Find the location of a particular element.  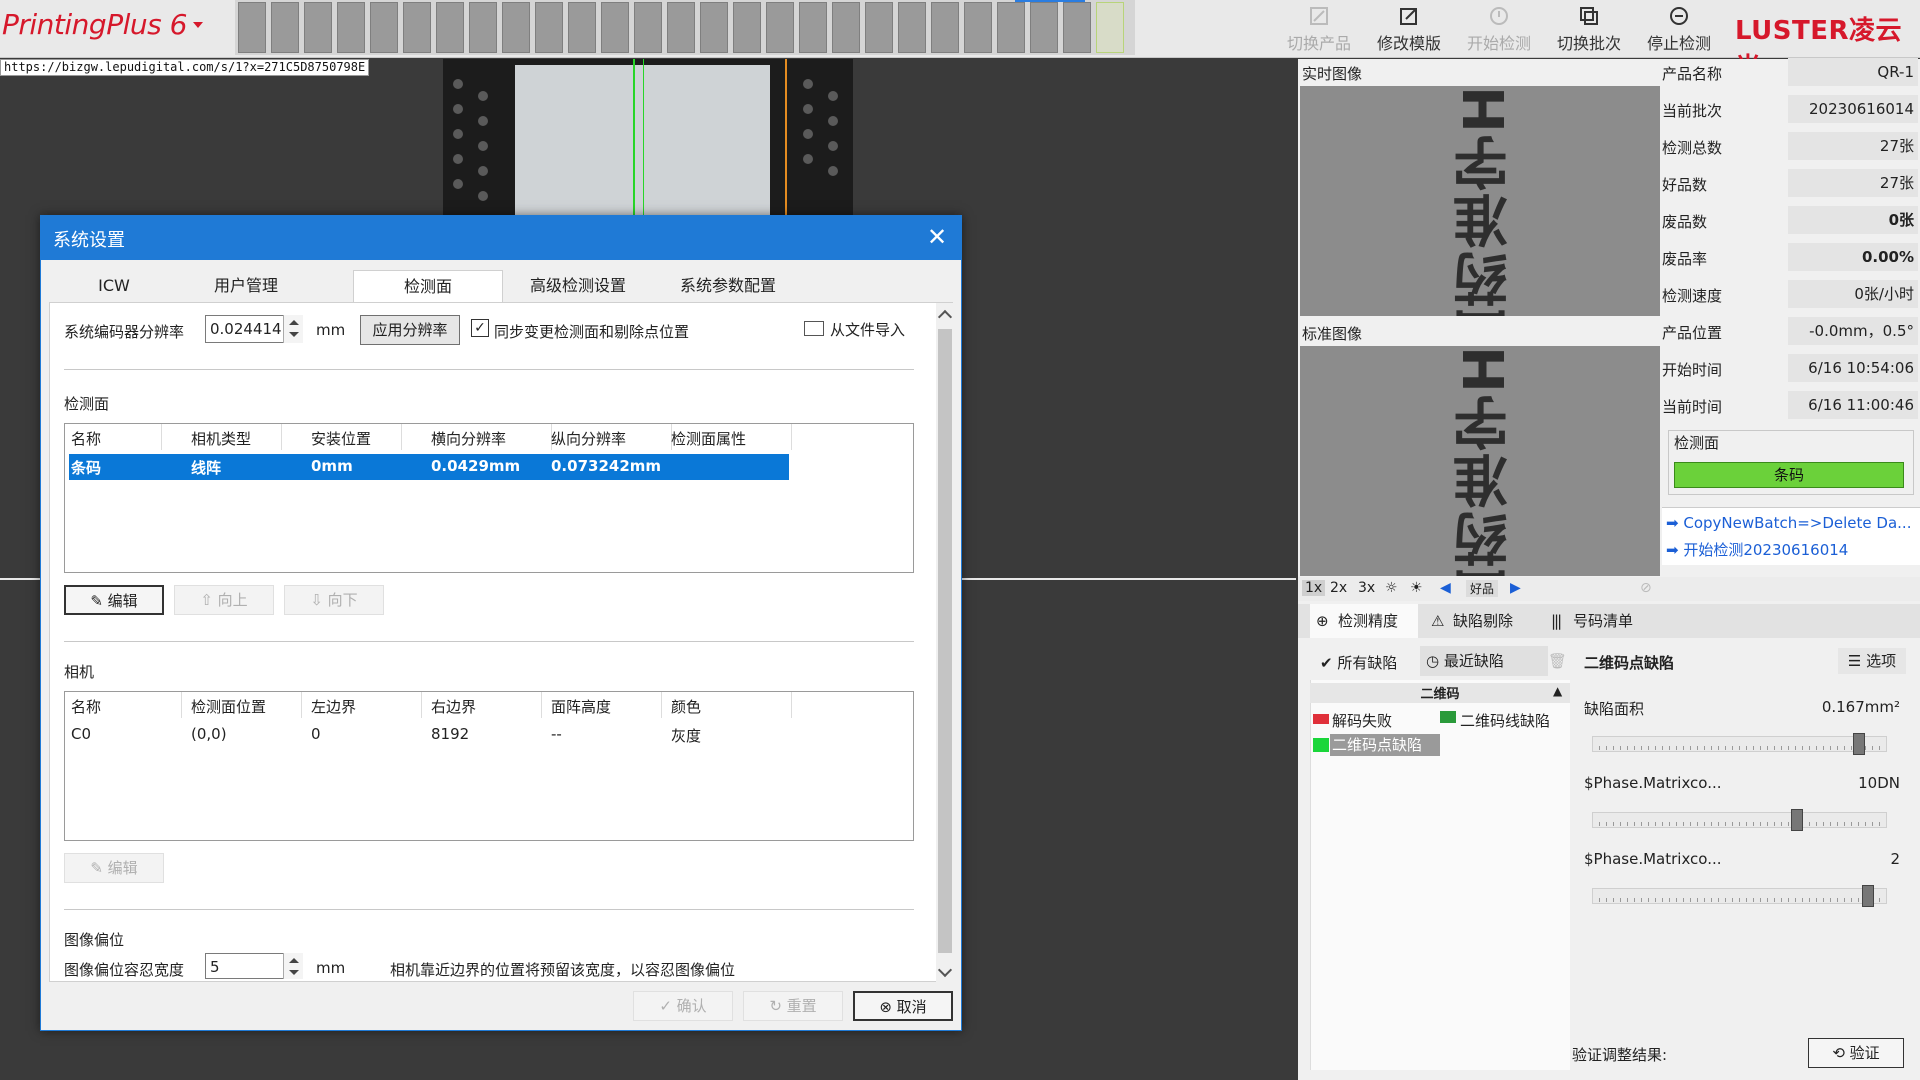

good-filter: 好品 is located at coordinates (1482, 588).